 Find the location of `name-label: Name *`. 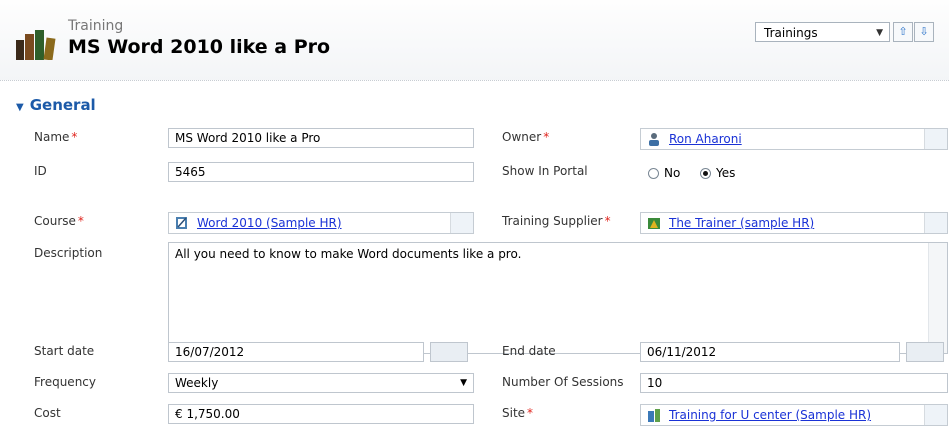

name-label: Name * is located at coordinates (56, 137).